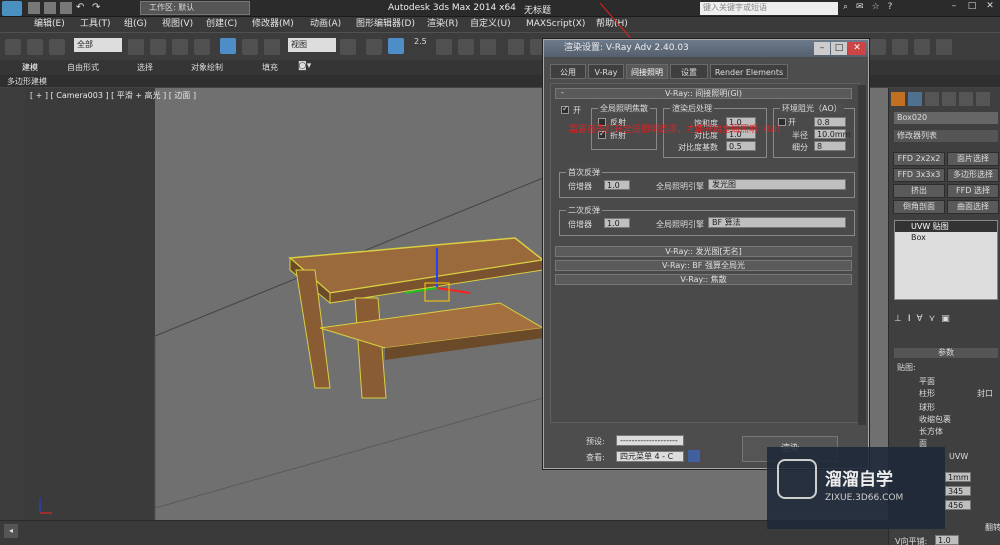  Describe the element at coordinates (312, 45) in the screenshot. I see `ref-coord-dropdown: 视图` at that location.